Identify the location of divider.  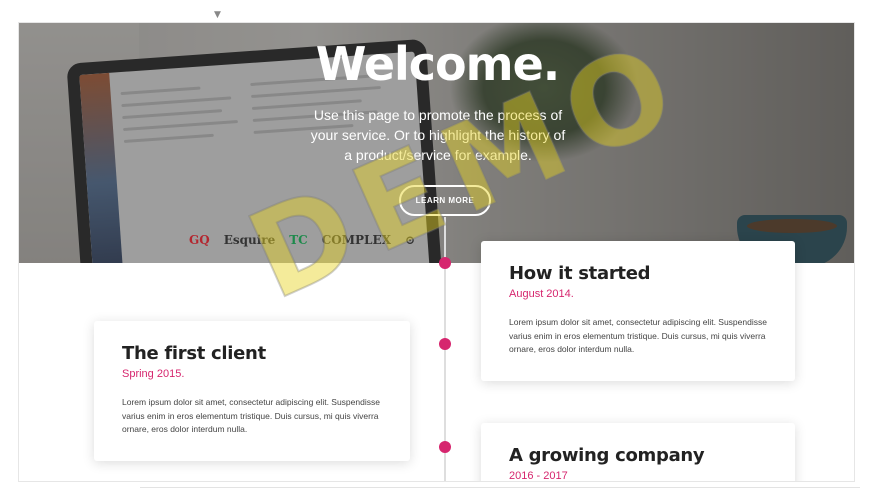
(500, 487).